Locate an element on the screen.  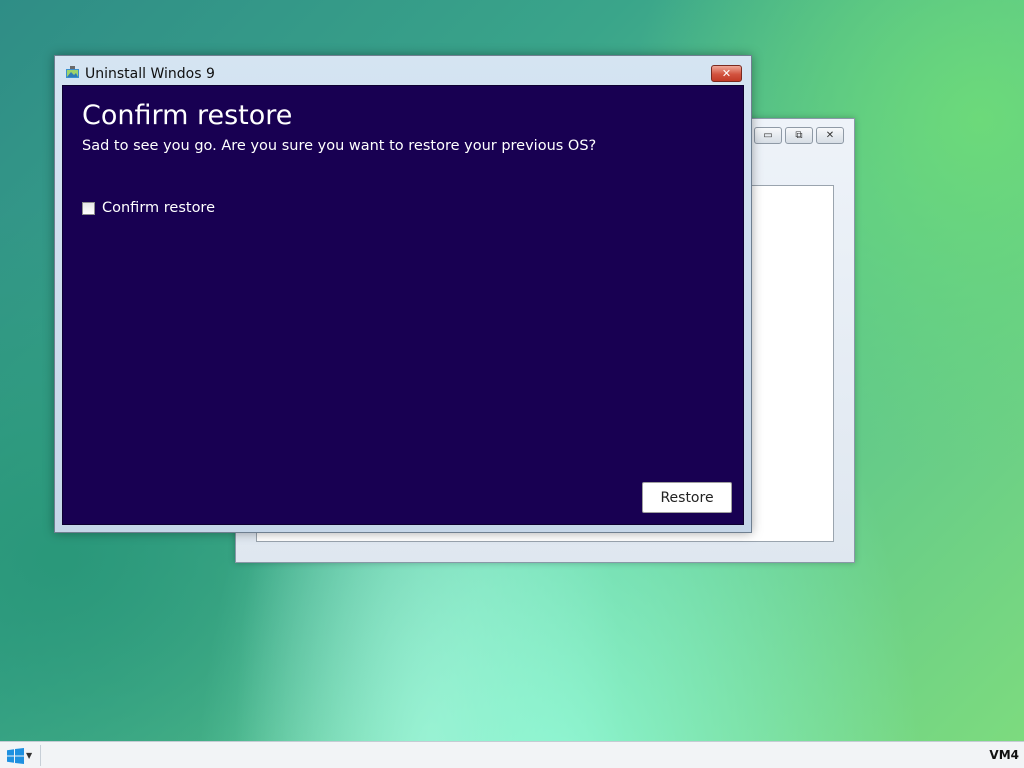
confirm-restore-row: Confirm restore is located at coordinates (148, 208).